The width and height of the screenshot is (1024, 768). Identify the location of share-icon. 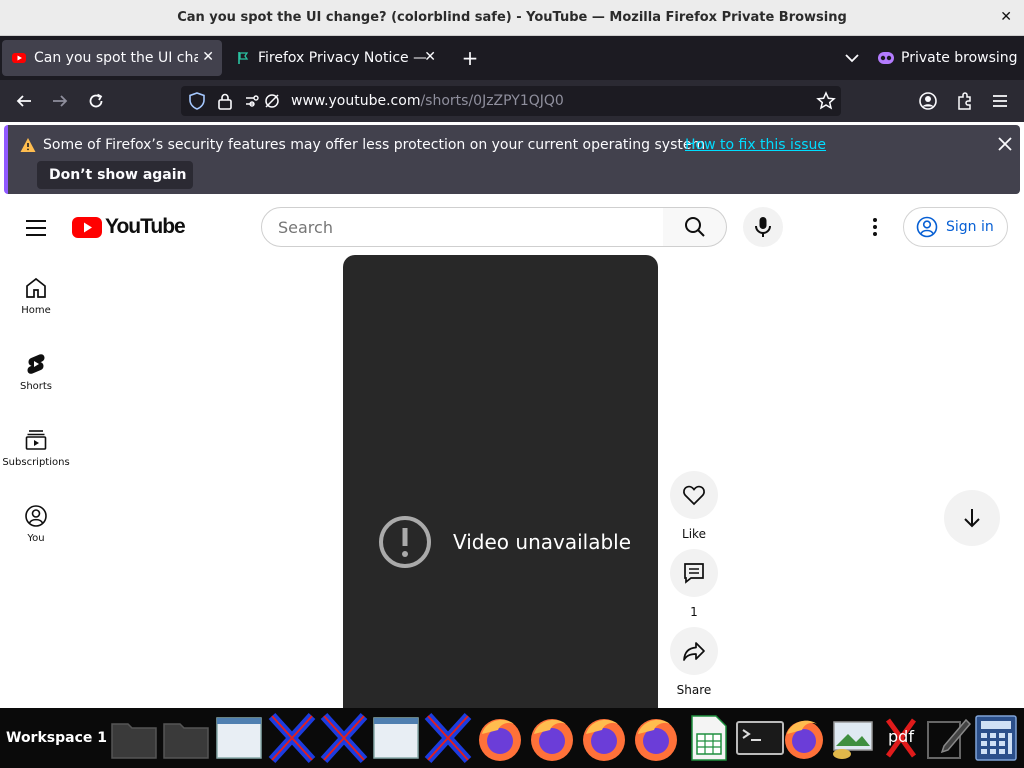
(694, 651).